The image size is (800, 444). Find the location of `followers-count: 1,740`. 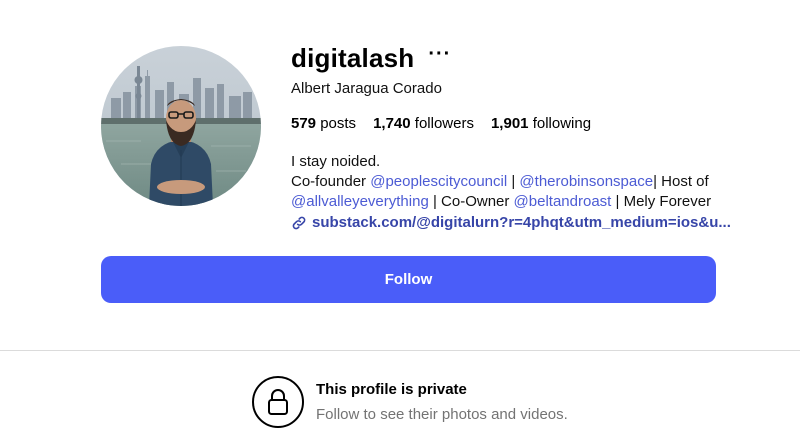

followers-count: 1,740 is located at coordinates (392, 123).